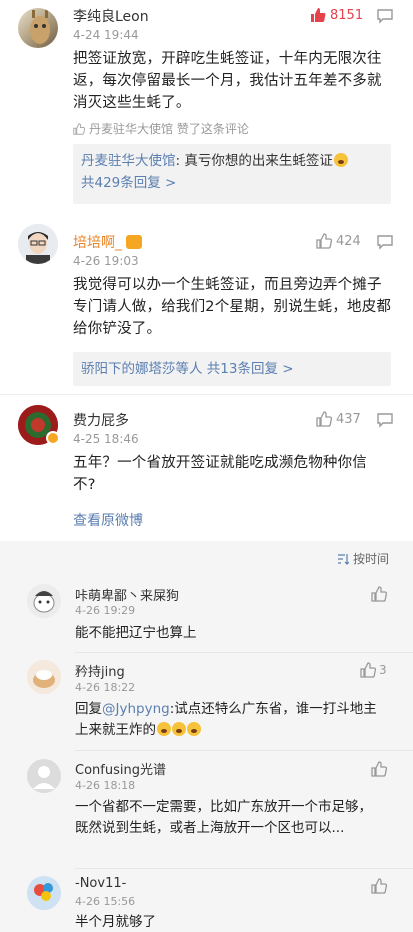 Image resolution: width=413 pixels, height=932 pixels. I want to click on giraffe-avatar-image, so click(40, 27).